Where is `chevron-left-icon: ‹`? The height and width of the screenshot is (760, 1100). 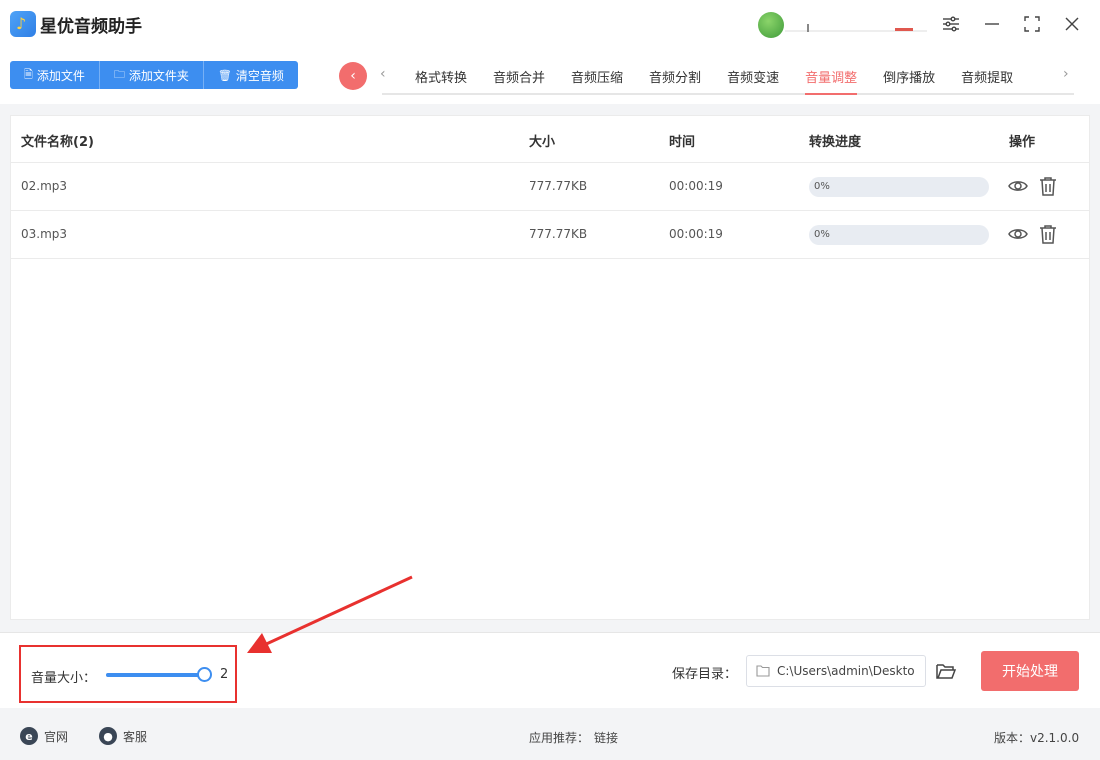
chevron-left-icon: ‹ is located at coordinates (353, 76).